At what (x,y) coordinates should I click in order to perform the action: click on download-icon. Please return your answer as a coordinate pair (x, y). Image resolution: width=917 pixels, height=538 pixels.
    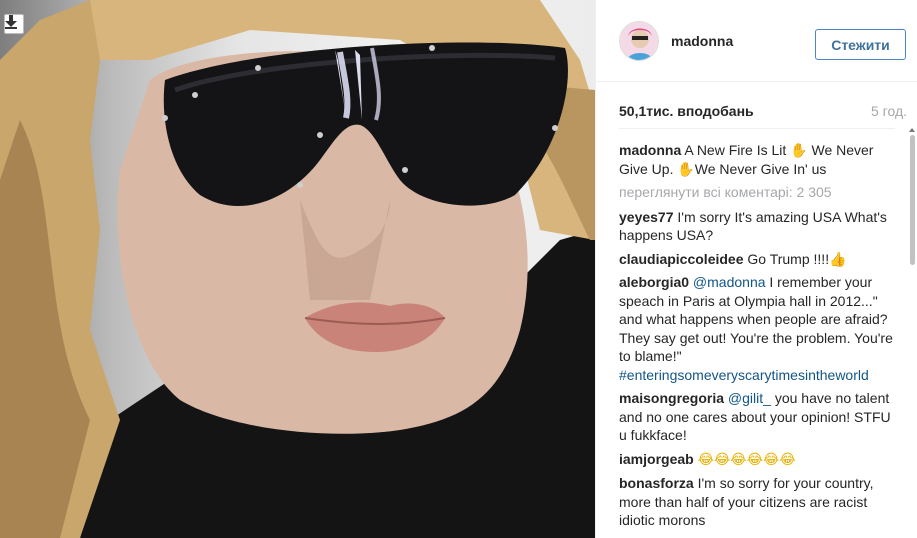
    Looking at the image, I should click on (11, 22).